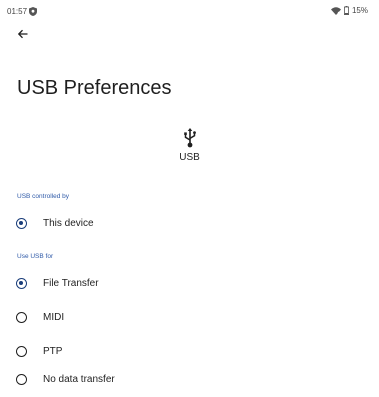  Describe the element at coordinates (21, 283) in the screenshot. I see `radio-file-transfer` at that location.